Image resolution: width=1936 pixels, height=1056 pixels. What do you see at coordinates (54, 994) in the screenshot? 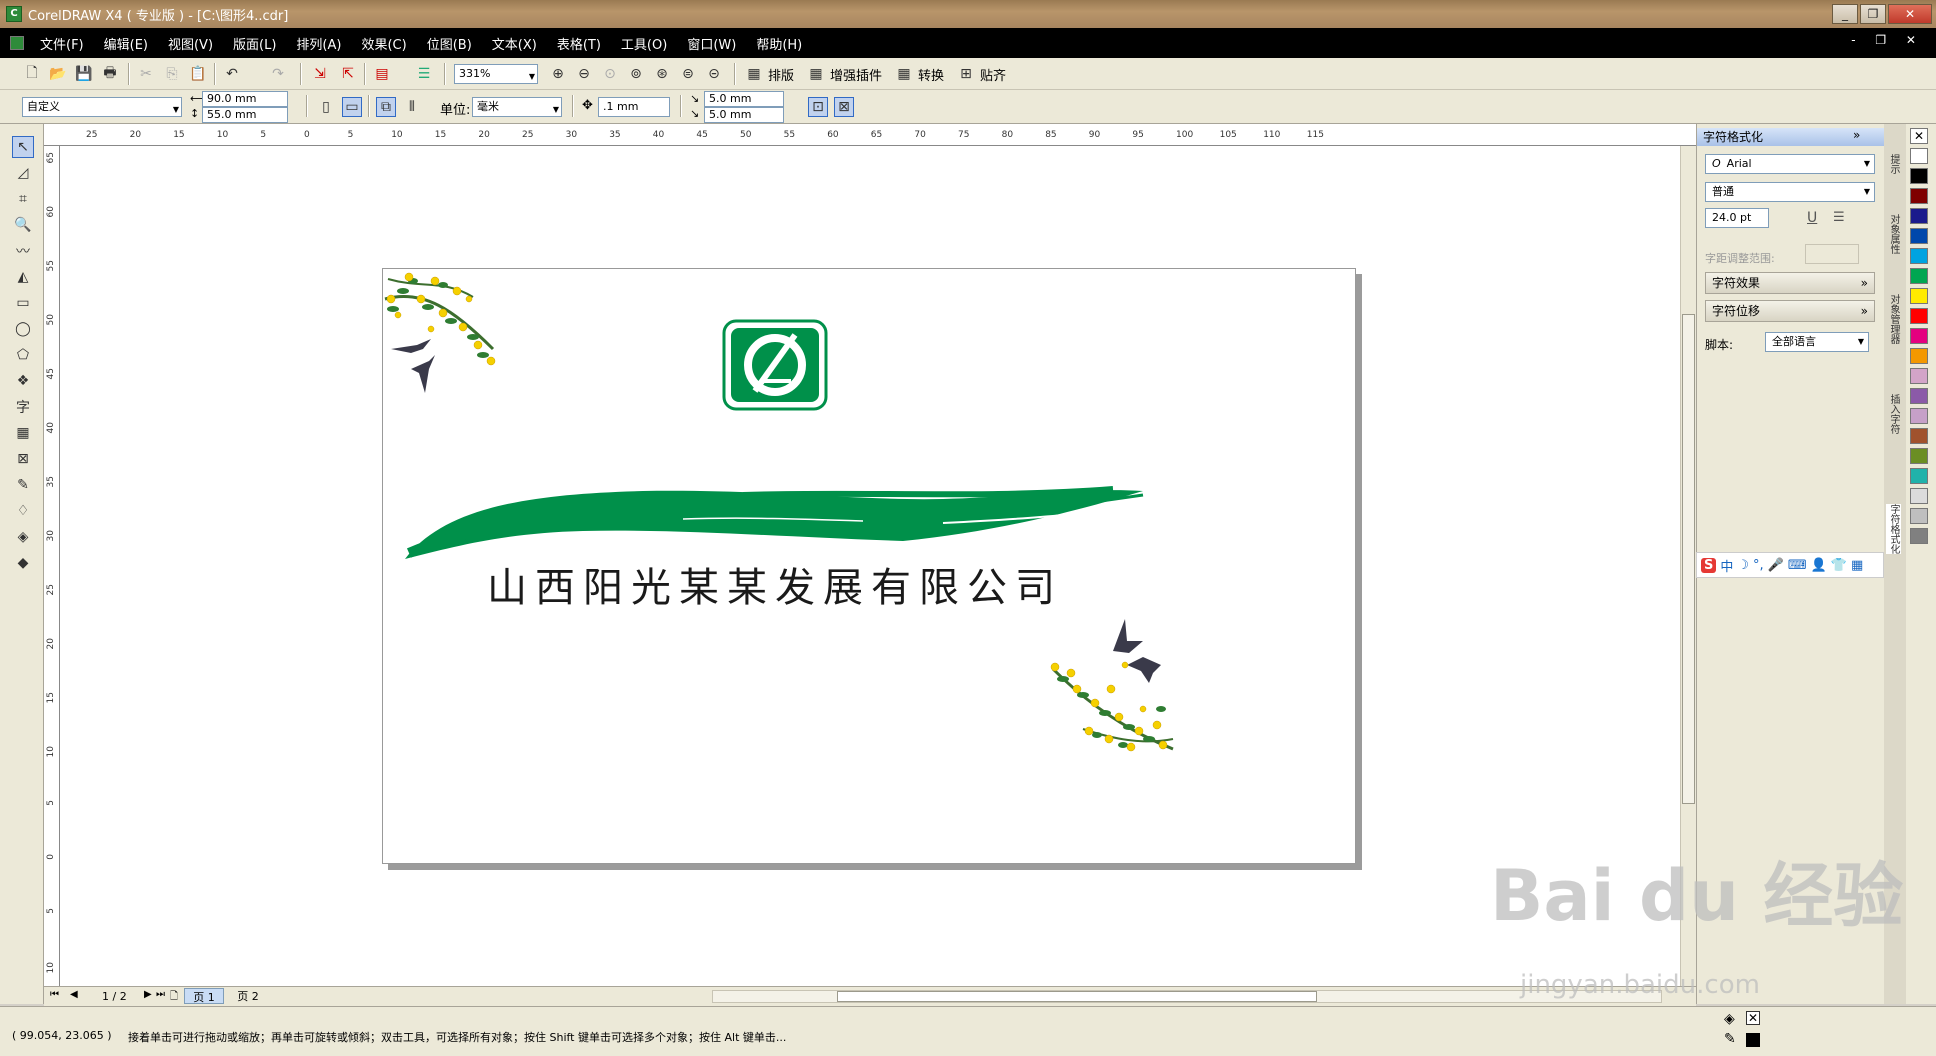
I see `first-page-icon: ⏮` at bounding box center [54, 994].